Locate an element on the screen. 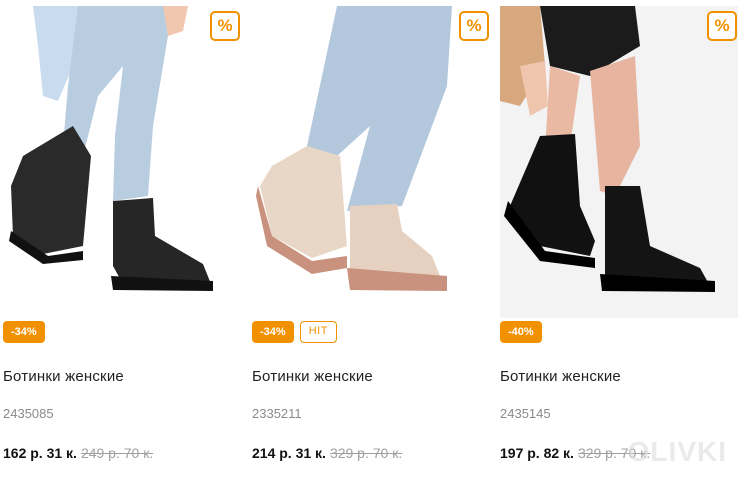  product-sku: 2435145 is located at coordinates (525, 413).